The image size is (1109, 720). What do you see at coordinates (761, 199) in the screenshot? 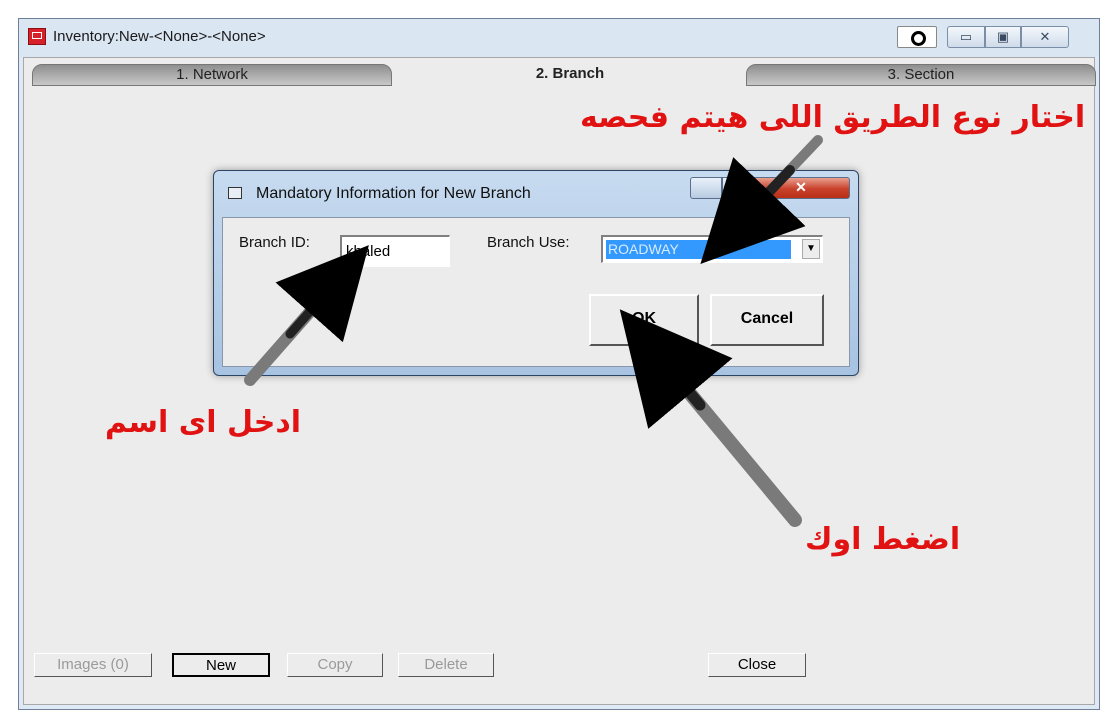
I see `arrow-to-branch-use` at bounding box center [761, 199].